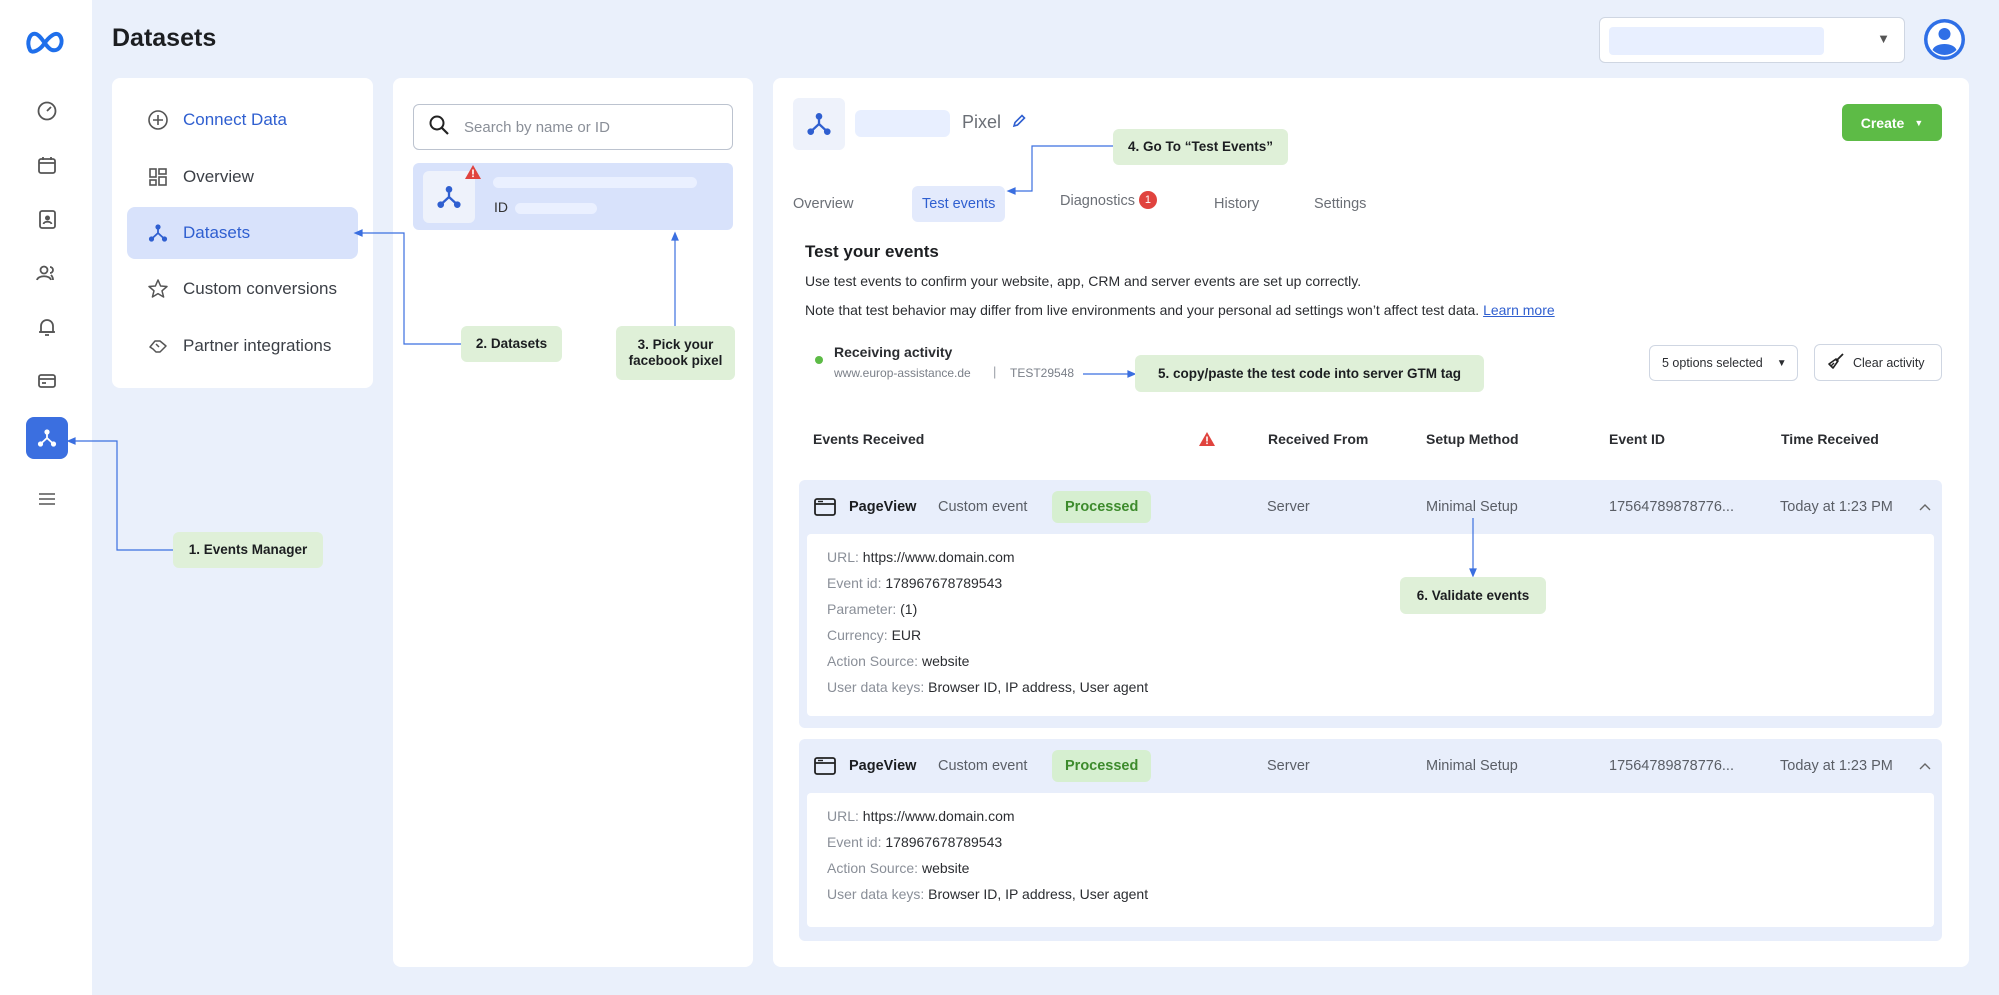  What do you see at coordinates (675, 344) in the screenshot?
I see `annotation-line: 3. Pick your` at bounding box center [675, 344].